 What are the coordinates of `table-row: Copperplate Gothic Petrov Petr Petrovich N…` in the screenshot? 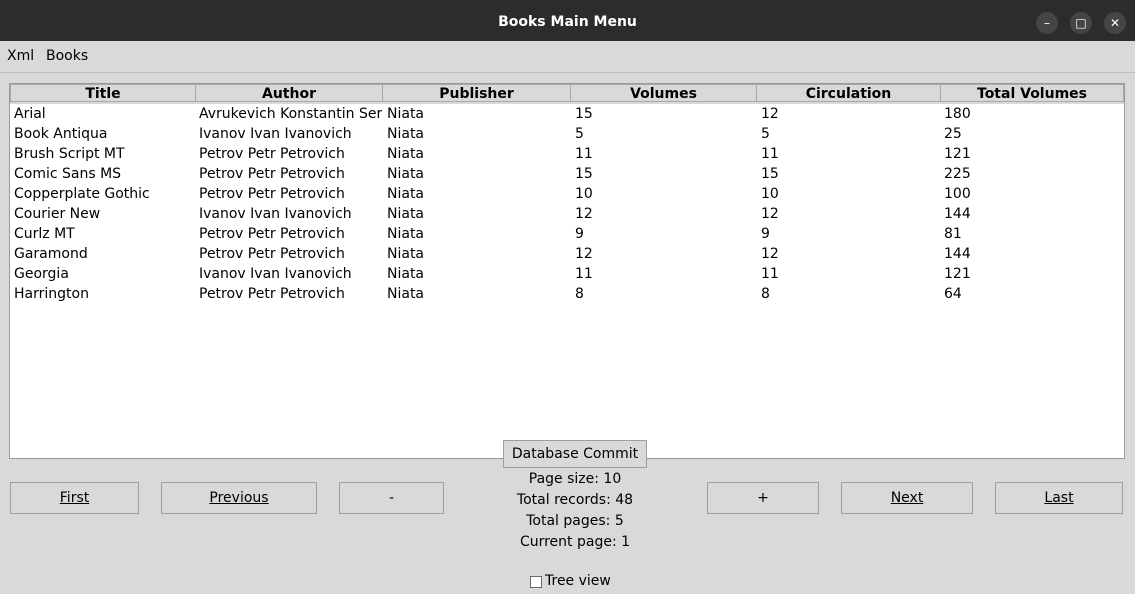 It's located at (567, 194).